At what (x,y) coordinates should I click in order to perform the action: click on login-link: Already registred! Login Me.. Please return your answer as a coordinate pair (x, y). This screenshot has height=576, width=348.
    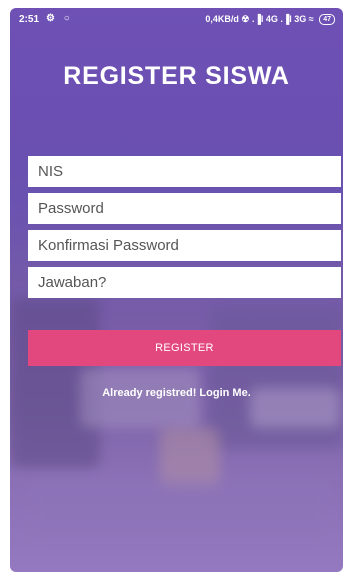
    Looking at the image, I should click on (176, 393).